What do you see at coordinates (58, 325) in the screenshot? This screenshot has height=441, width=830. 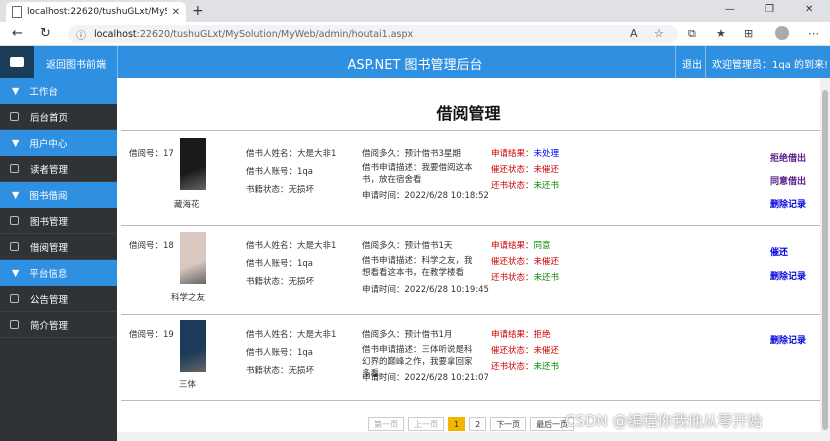 I see `sidebar-item-intro: 简介管理` at bounding box center [58, 325].